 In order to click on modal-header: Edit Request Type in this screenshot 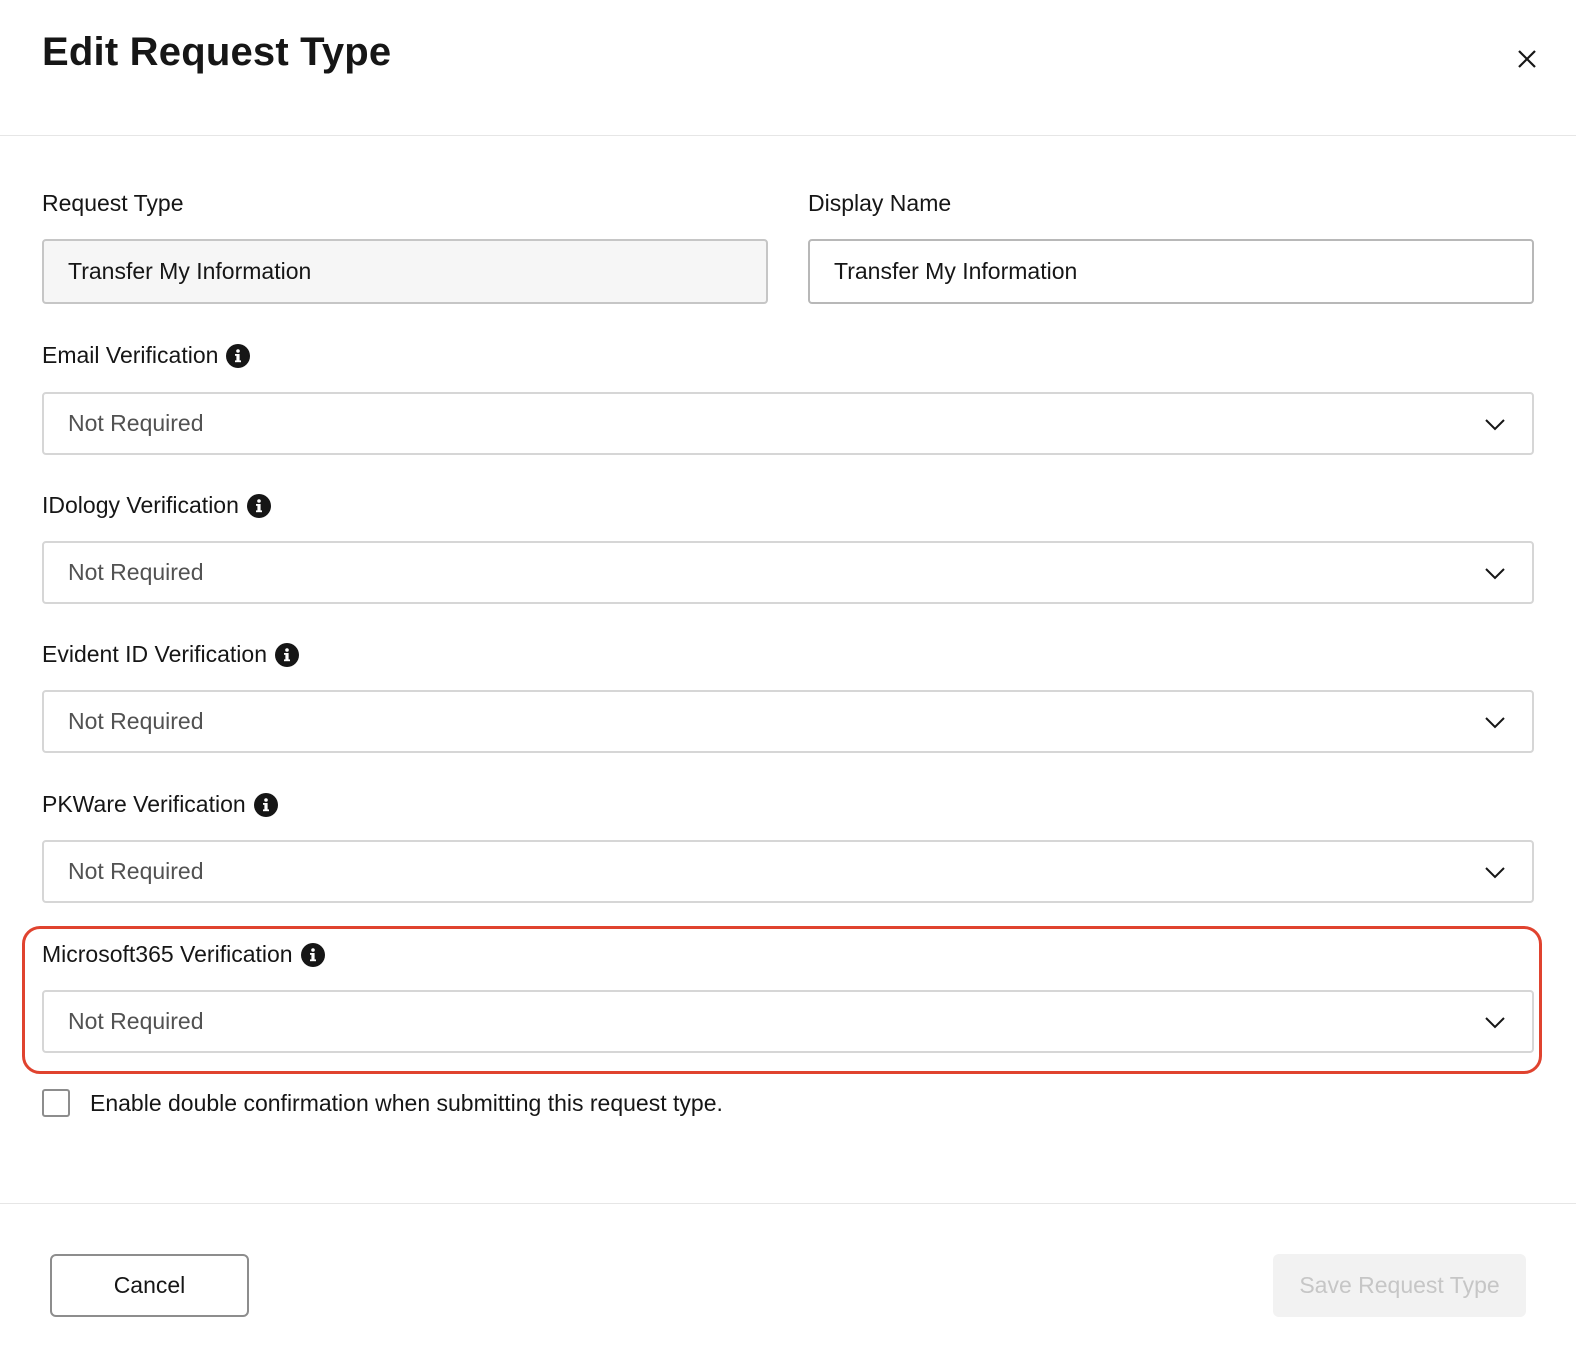, I will do `click(788, 68)`.